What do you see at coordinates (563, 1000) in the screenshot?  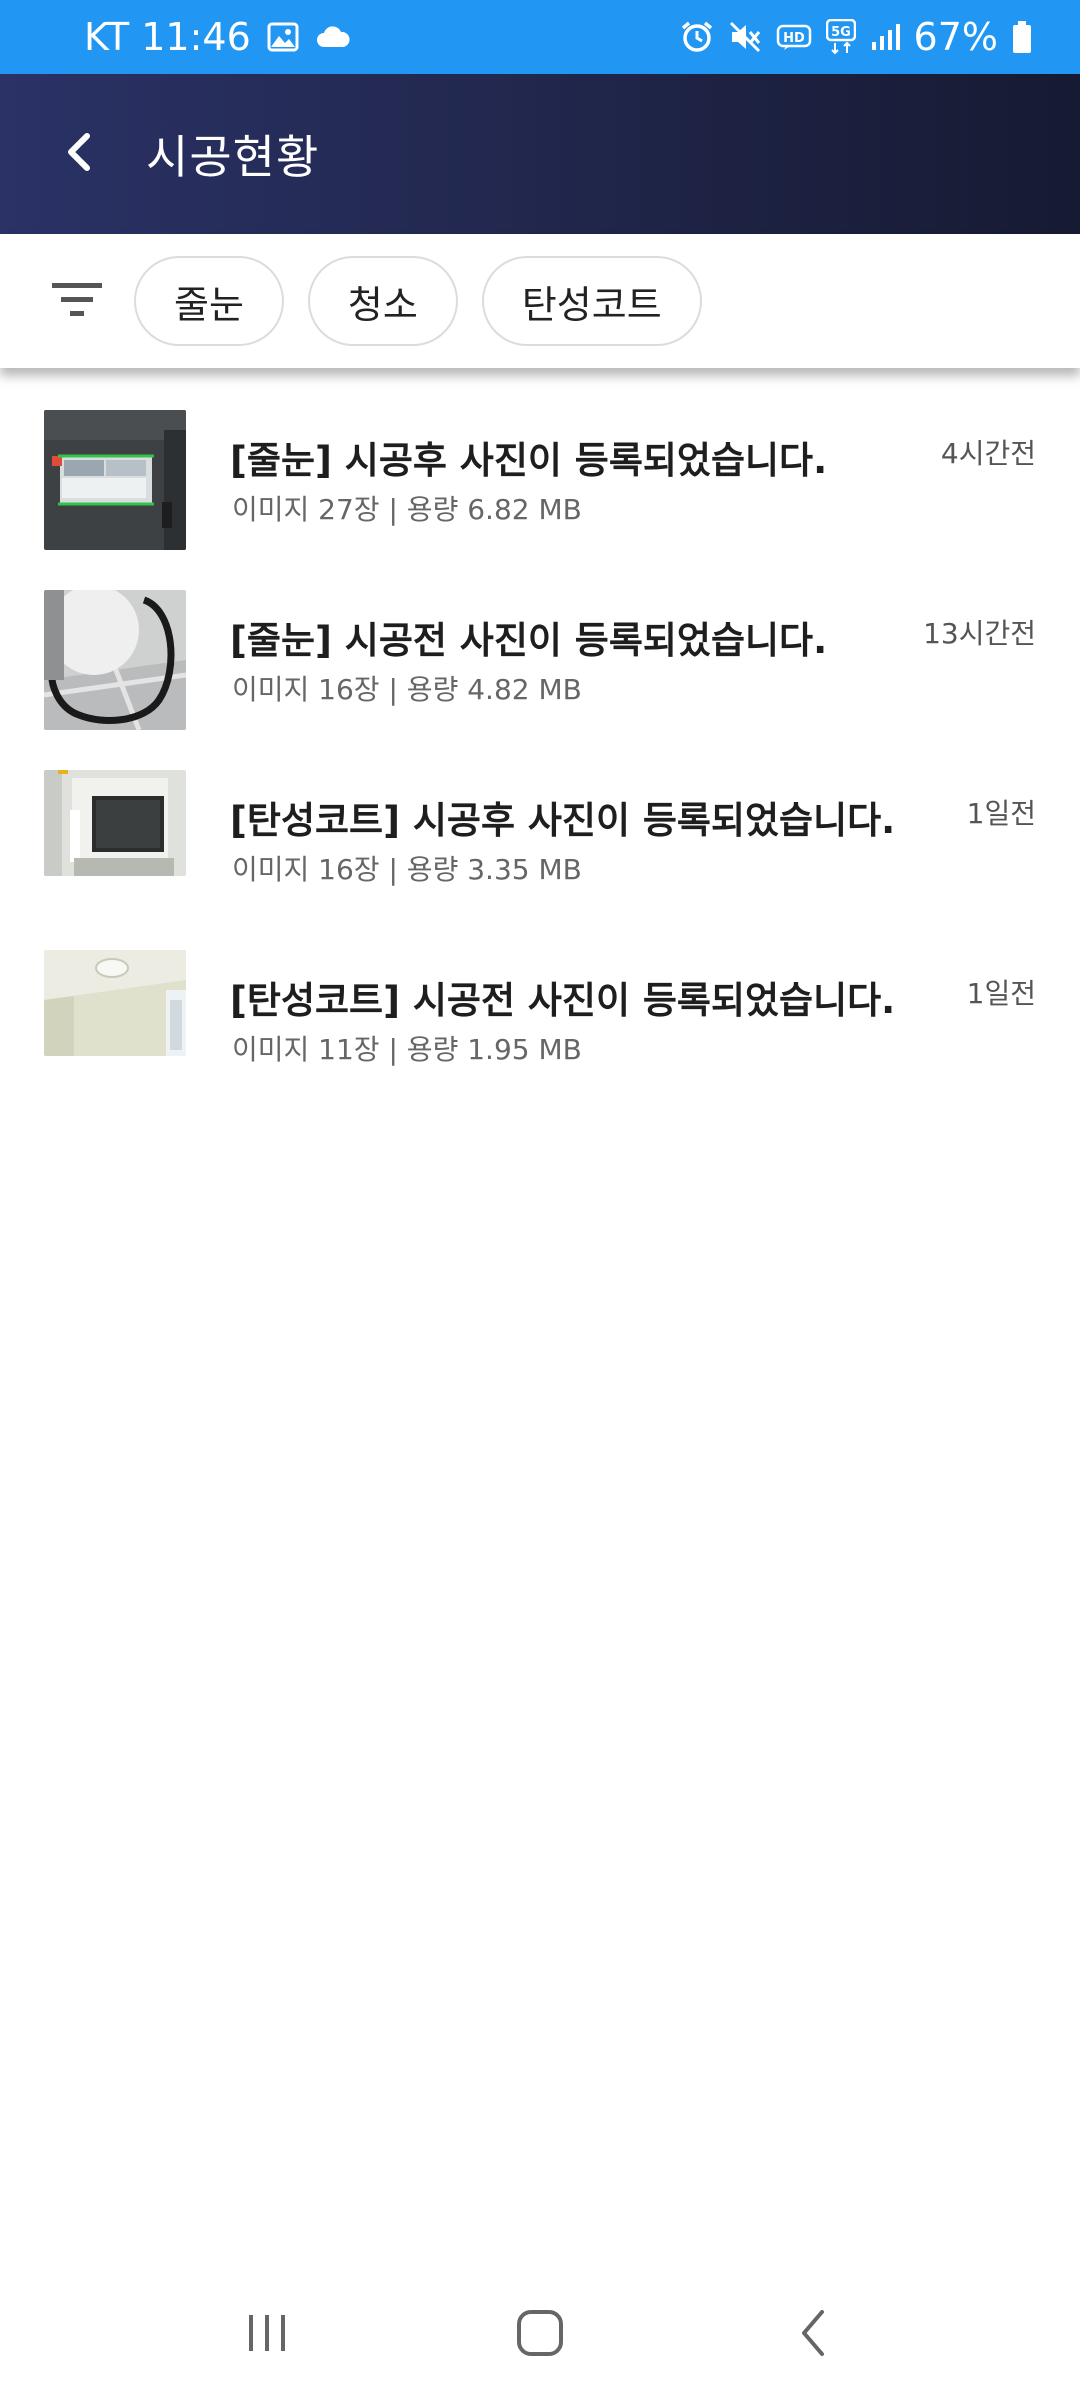 I see `item-title: [탄성코트] 시공전 사진이 등록되었습니다.` at bounding box center [563, 1000].